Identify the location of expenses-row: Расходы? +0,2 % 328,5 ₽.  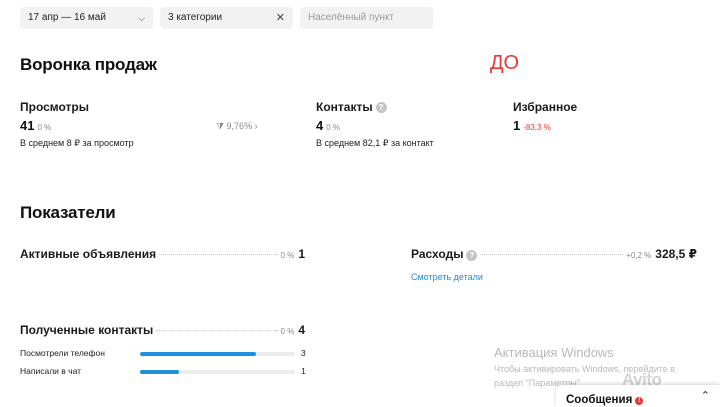
(554, 254).